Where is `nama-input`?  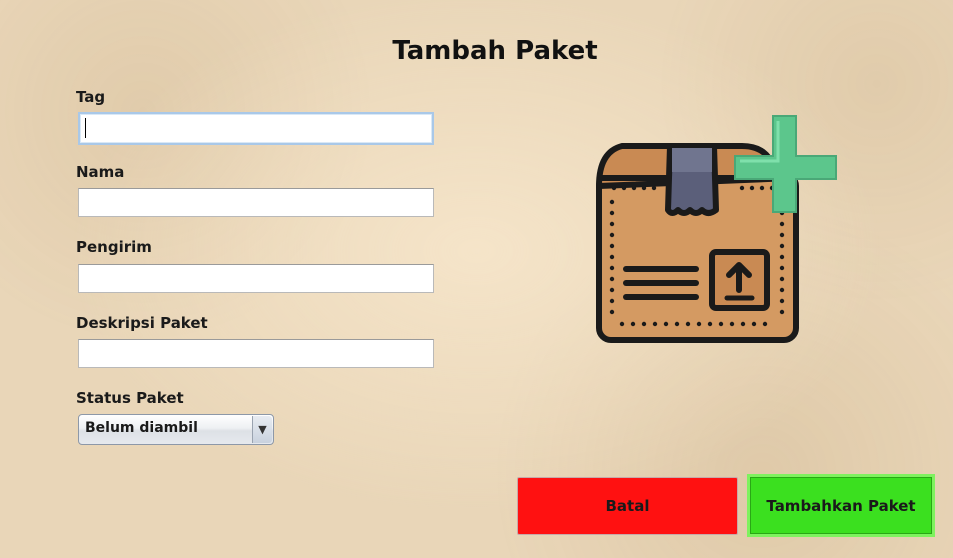
nama-input is located at coordinates (256, 202).